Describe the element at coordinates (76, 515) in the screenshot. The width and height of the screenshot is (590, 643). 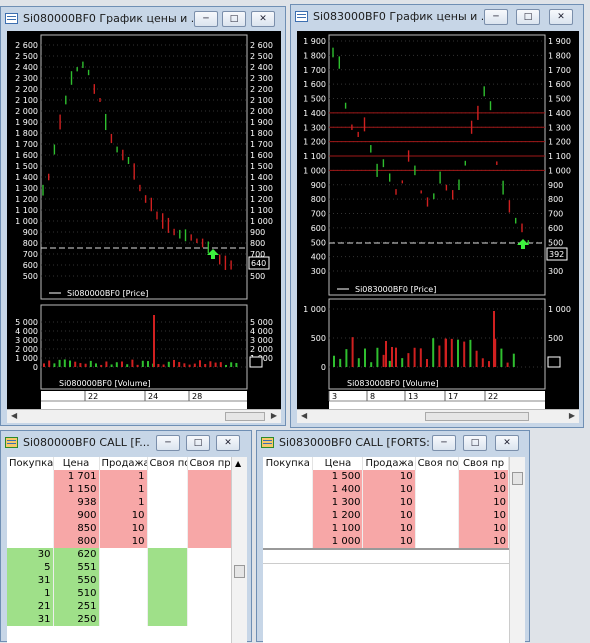
I see `cell-price: 900` at that location.